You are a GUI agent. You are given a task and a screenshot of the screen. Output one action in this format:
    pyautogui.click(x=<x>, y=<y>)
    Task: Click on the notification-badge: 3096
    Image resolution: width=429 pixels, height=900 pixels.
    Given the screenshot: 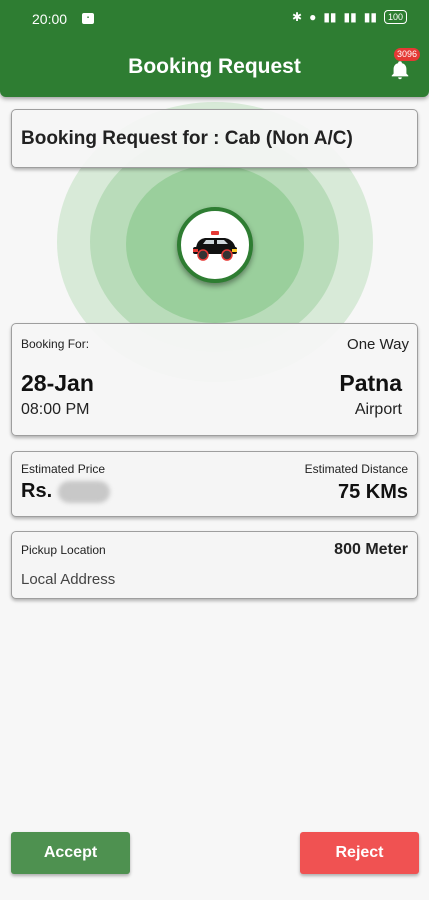 What is the action you would take?
    pyautogui.click(x=407, y=54)
    